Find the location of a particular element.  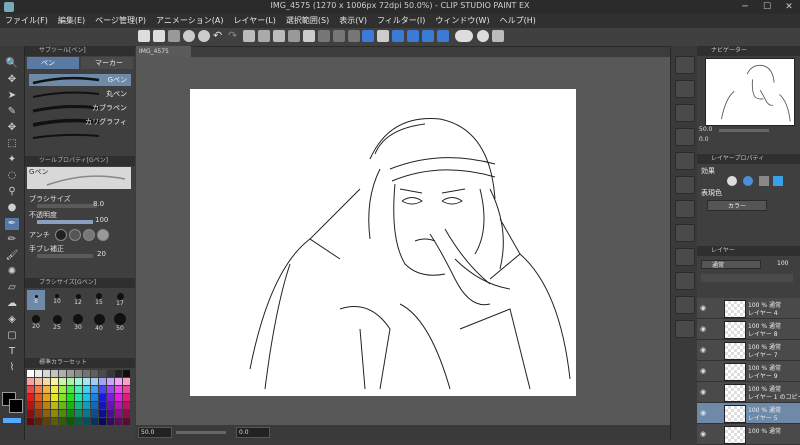

layer-row: ◉ 100 % 通常 レイヤー 4 is located at coordinates (748, 308).